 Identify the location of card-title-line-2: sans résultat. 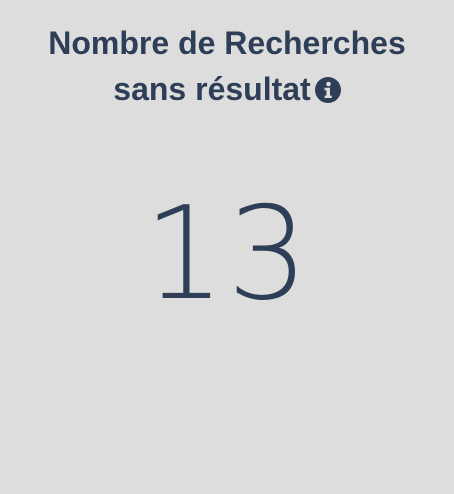
(212, 89).